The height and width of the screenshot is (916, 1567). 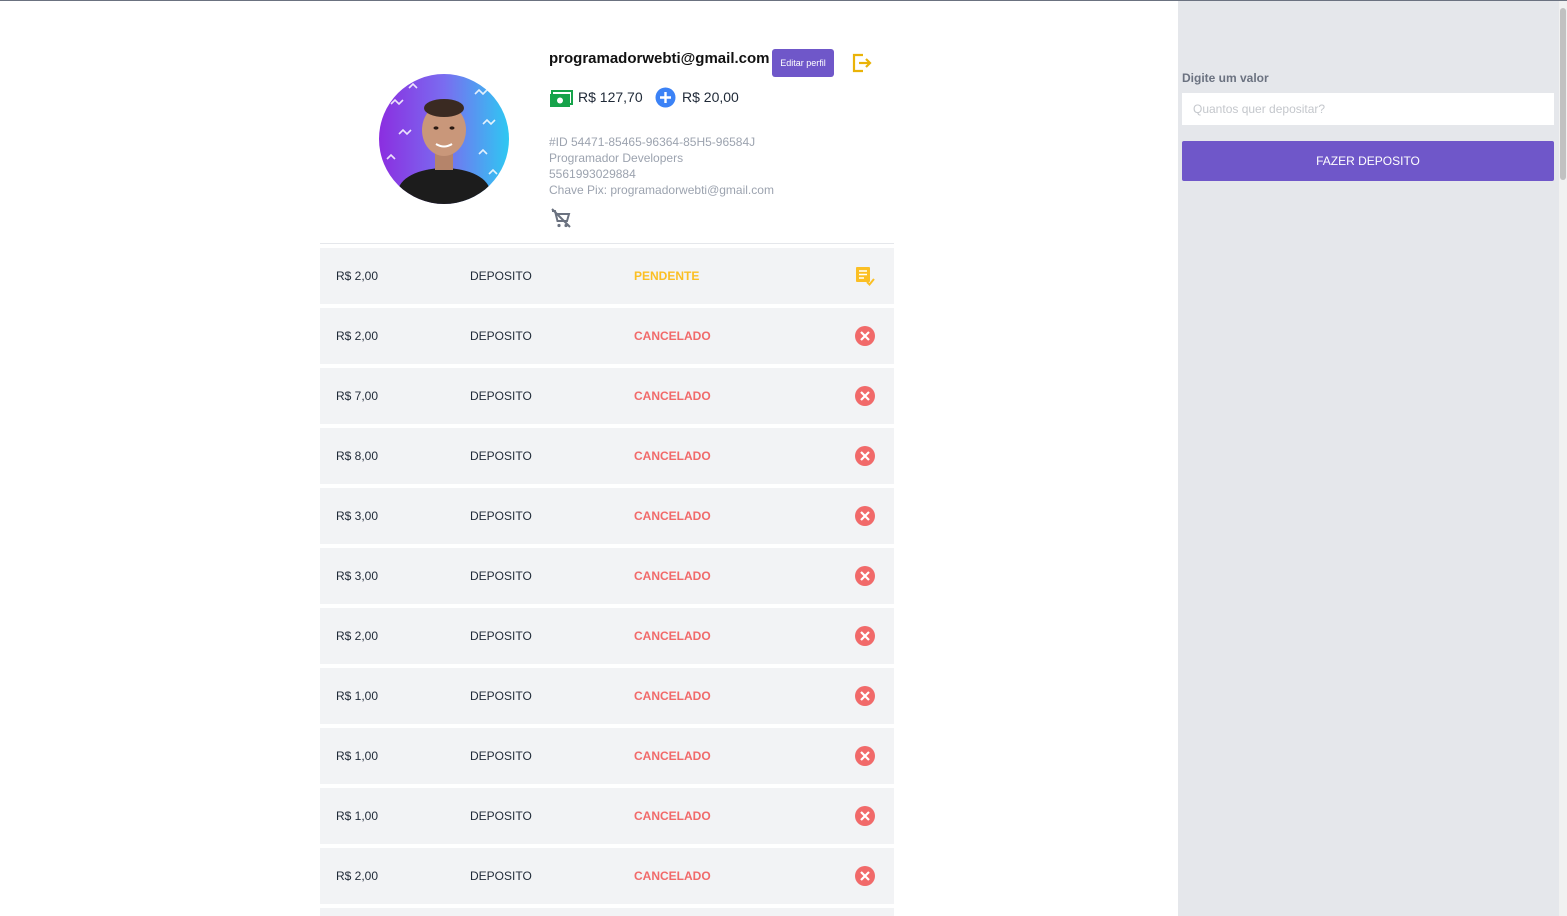 What do you see at coordinates (561, 218) in the screenshot?
I see `cart-off-icon` at bounding box center [561, 218].